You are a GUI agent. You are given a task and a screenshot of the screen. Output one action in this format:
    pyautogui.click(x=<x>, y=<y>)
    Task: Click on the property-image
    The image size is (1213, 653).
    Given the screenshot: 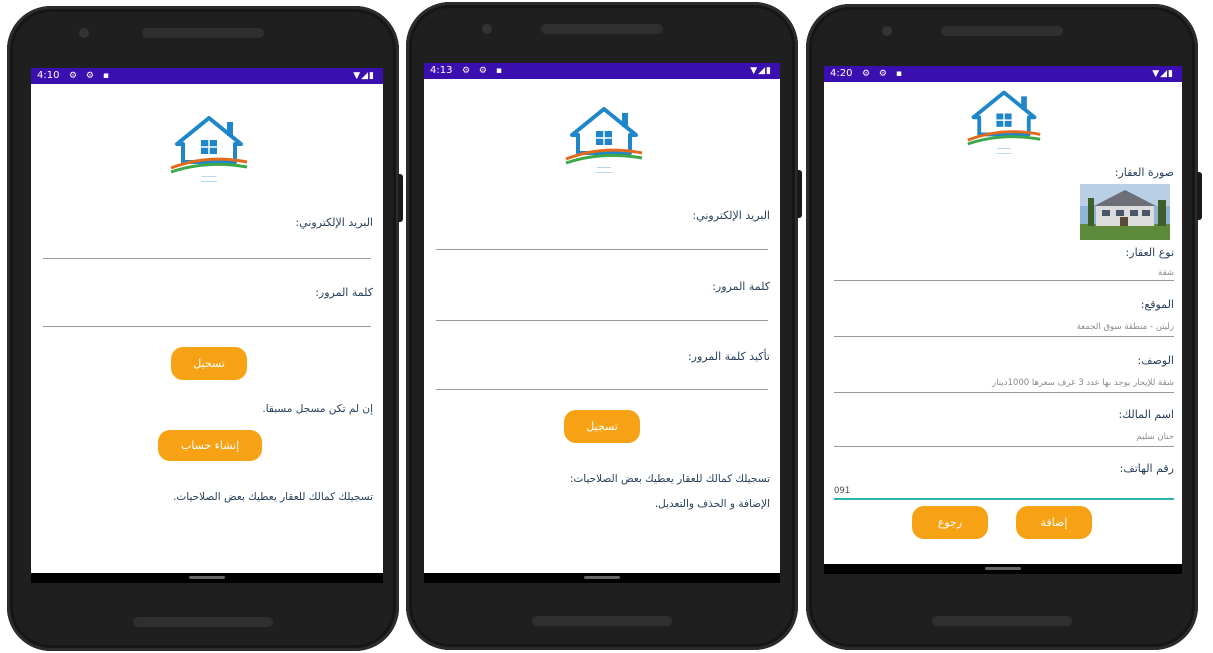 What is the action you would take?
    pyautogui.click(x=1125, y=212)
    